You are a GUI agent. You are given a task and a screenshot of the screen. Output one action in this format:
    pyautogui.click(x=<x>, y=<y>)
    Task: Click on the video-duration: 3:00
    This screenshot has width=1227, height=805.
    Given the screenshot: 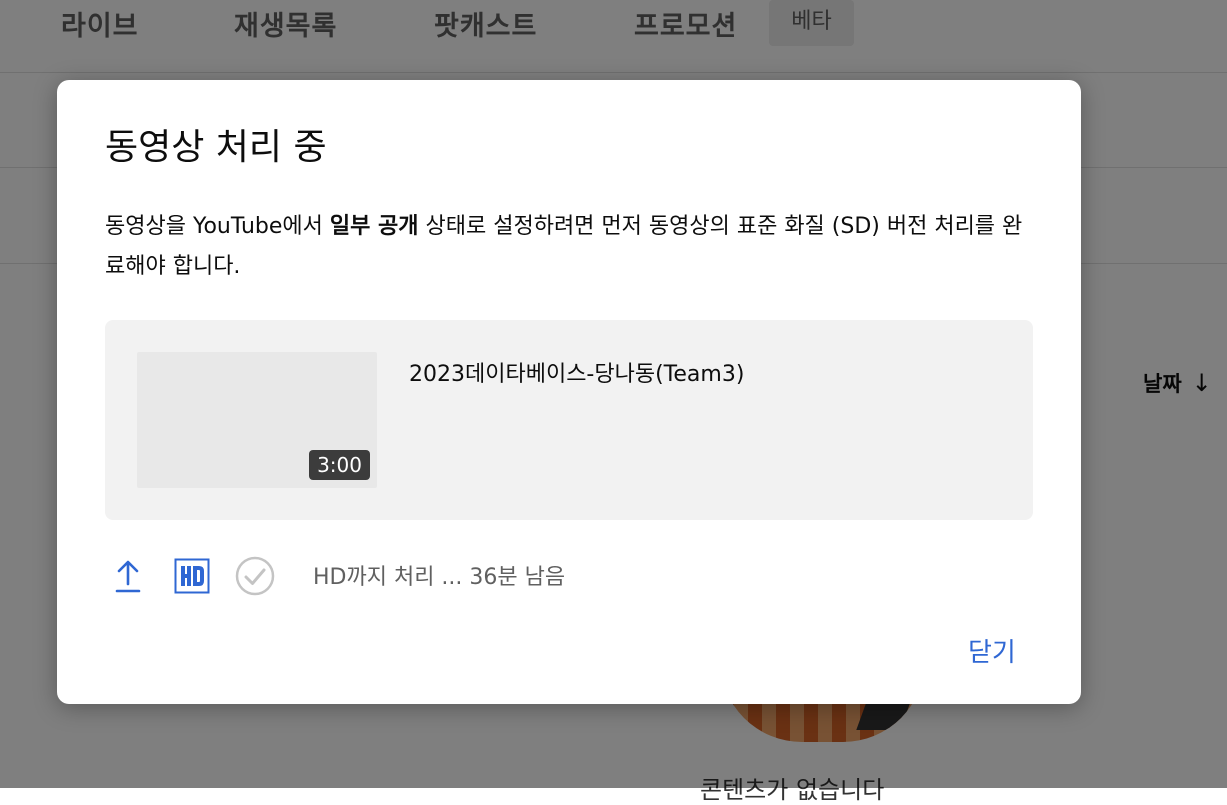 What is the action you would take?
    pyautogui.click(x=339, y=465)
    